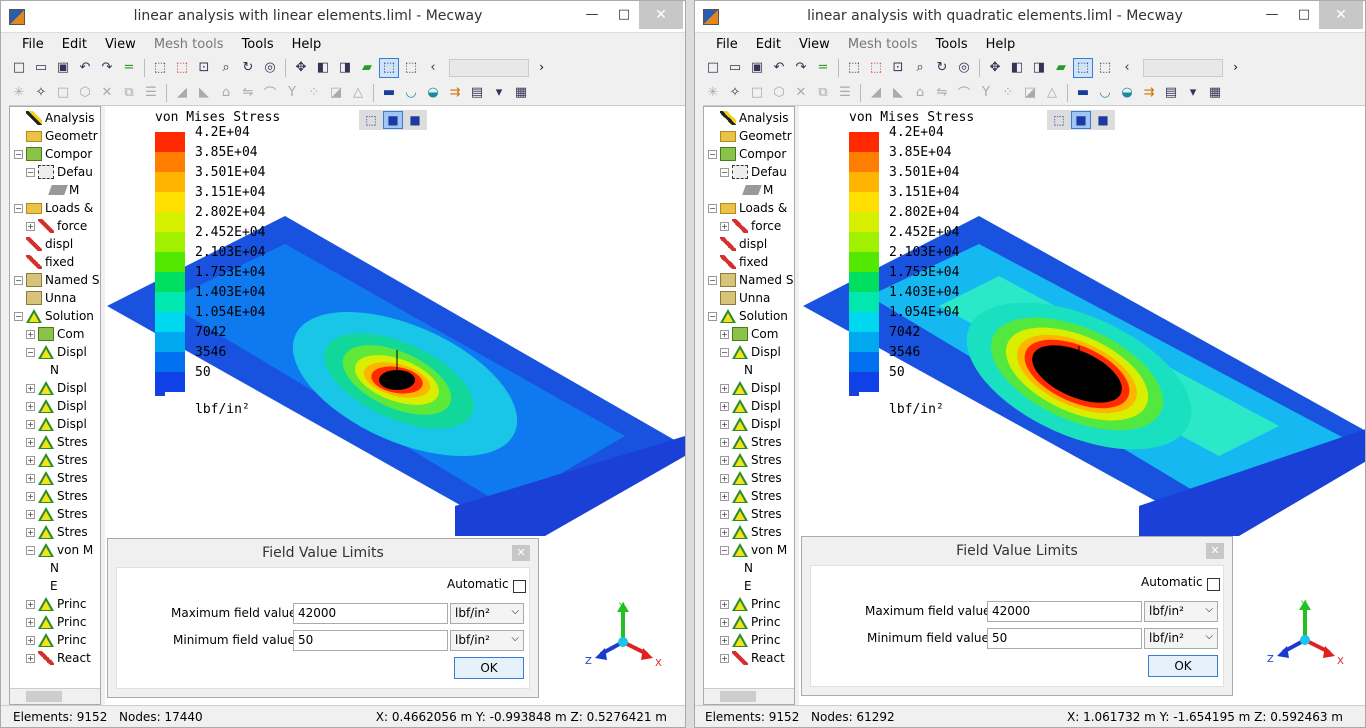  I want to click on table-icon: ▦, so click(521, 93).